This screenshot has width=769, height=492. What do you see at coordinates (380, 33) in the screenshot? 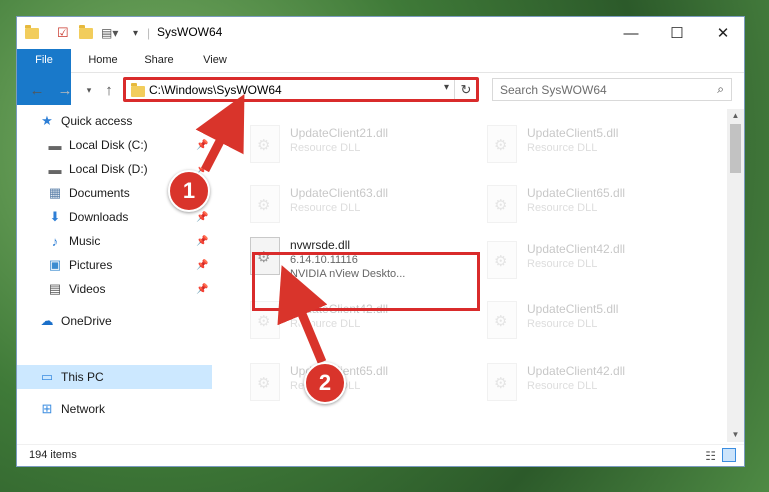
I see `title-bar: ☑ ▤▾ ▾ | SysWOW64 — ☐ ✕` at bounding box center [380, 33].